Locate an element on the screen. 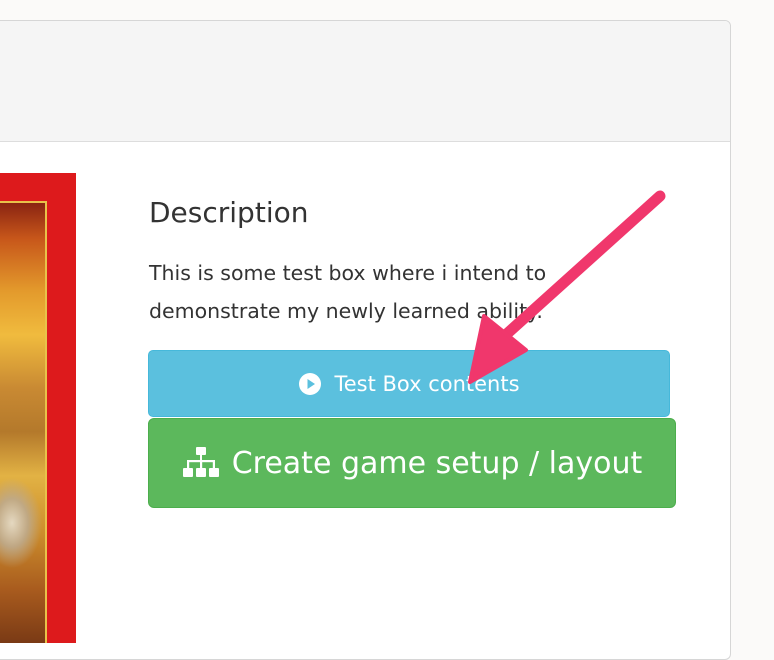  sitemap-icon is located at coordinates (201, 463).